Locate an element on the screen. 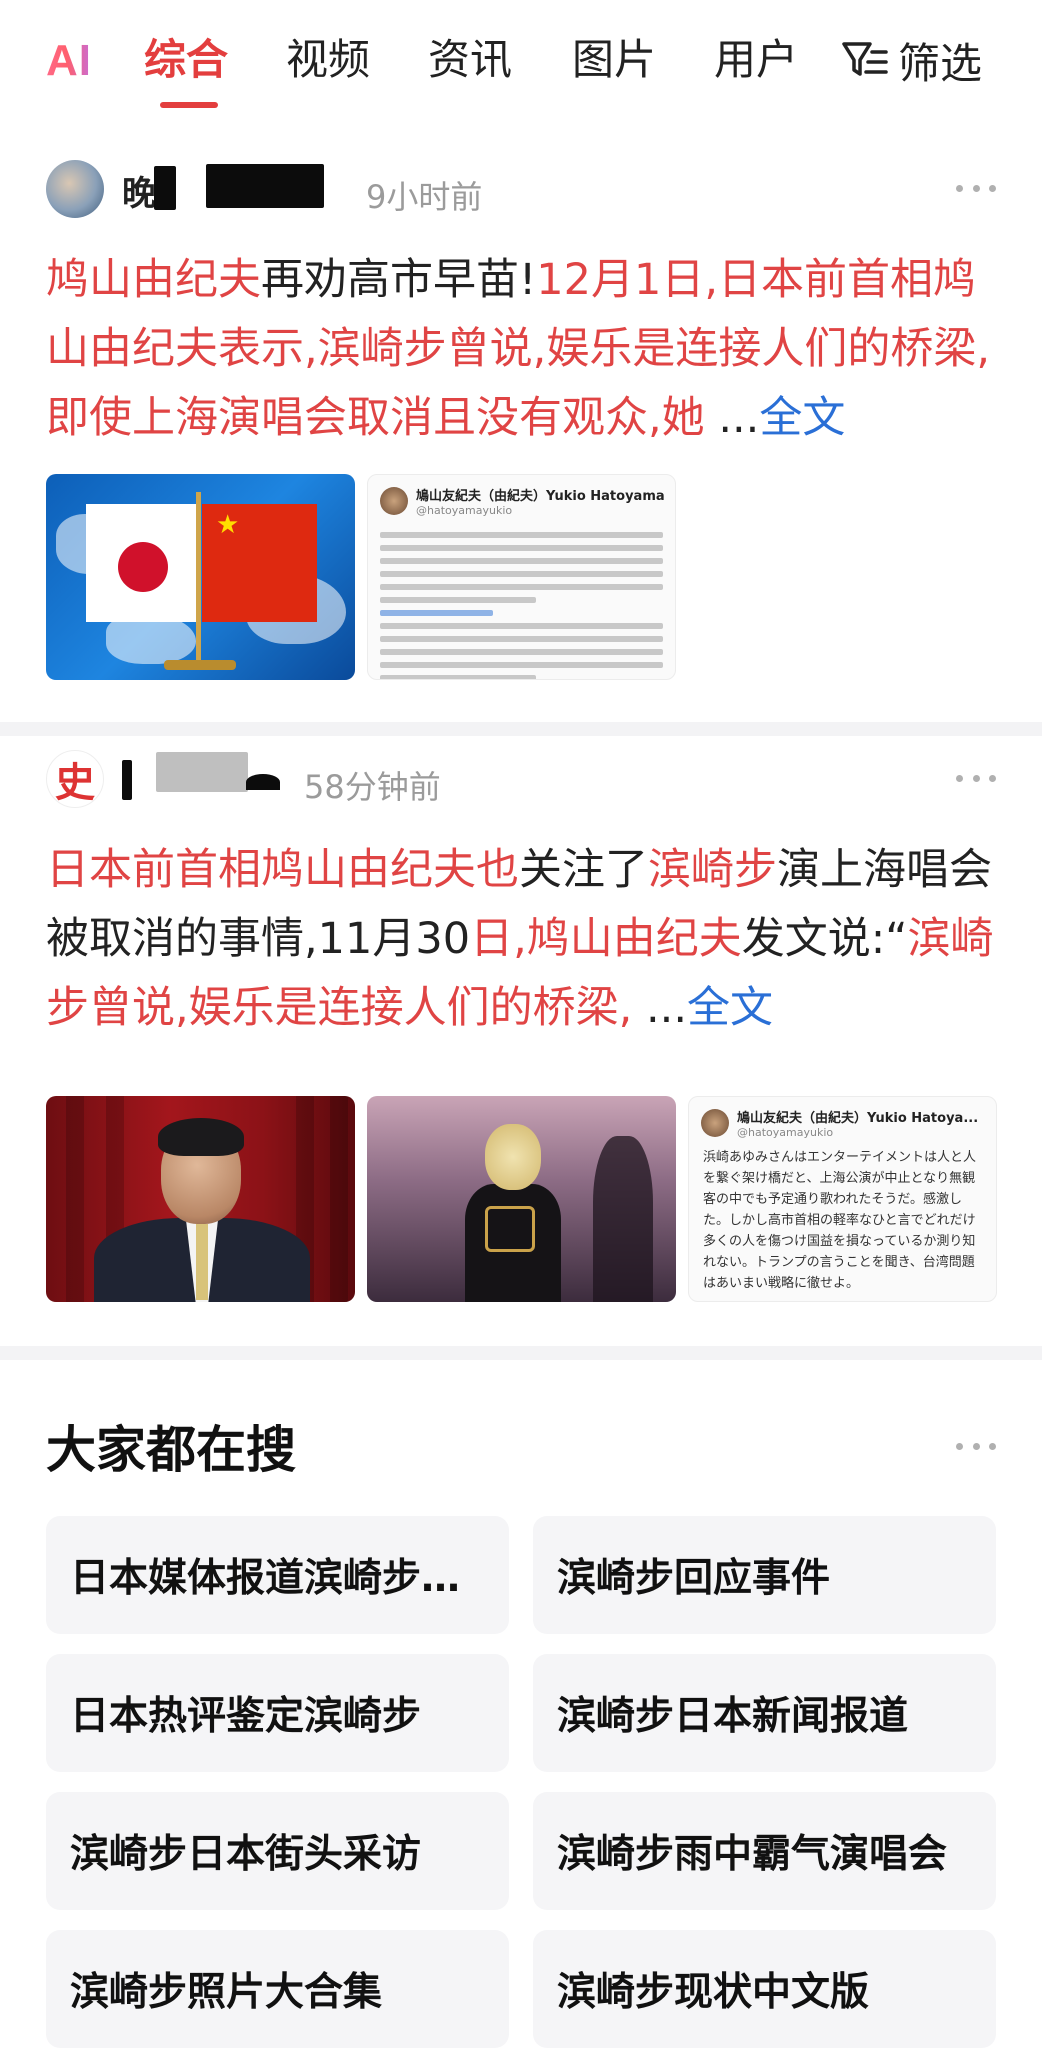  tab-images: 图片 is located at coordinates (614, 60).